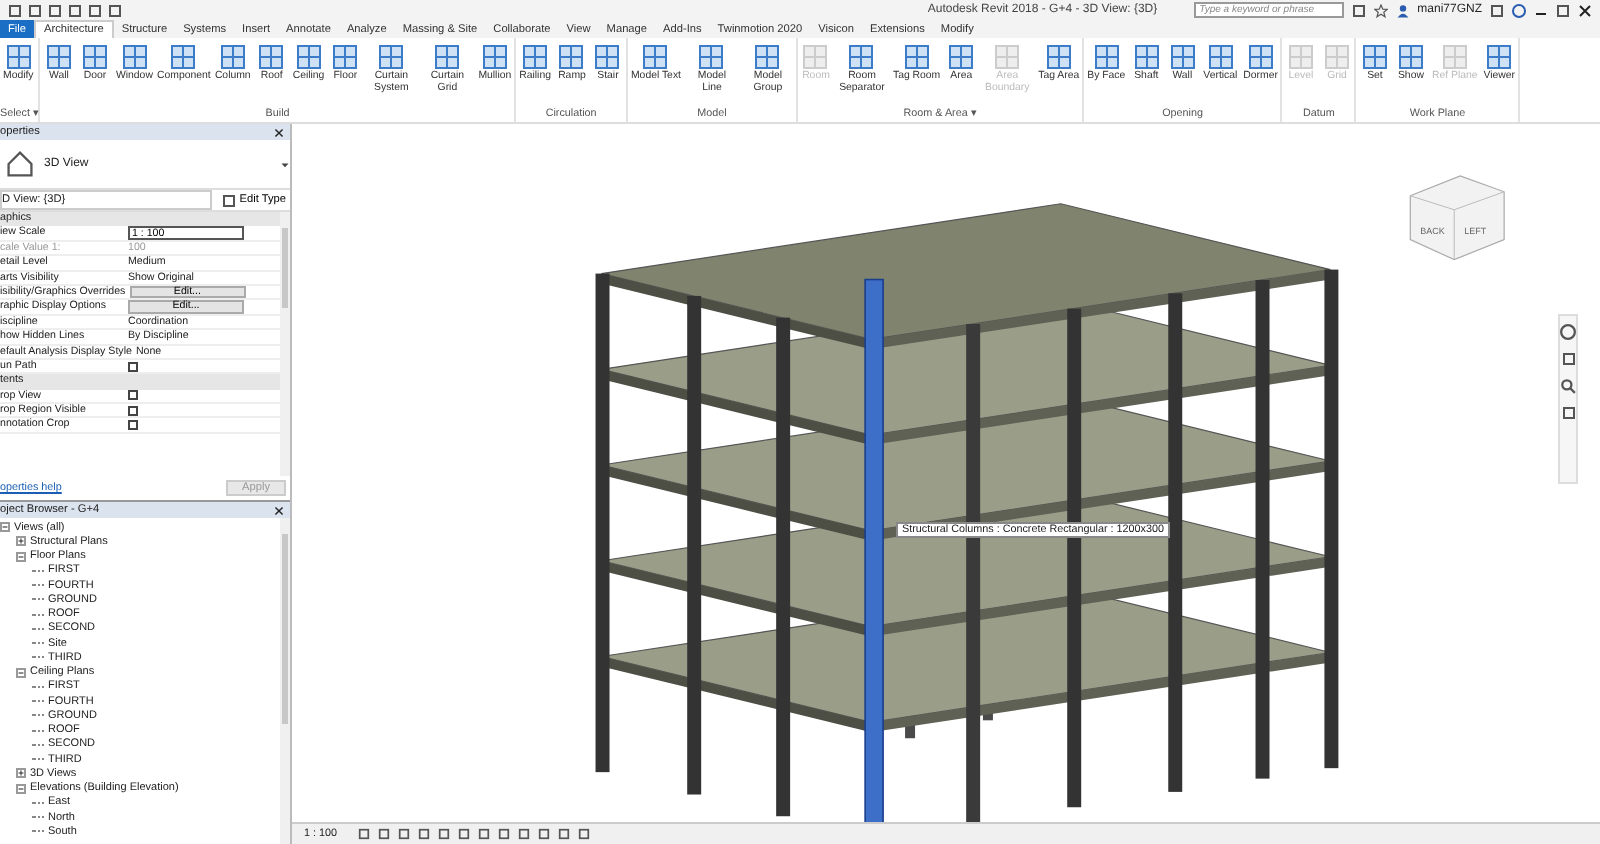 This screenshot has height=844, width=1600. What do you see at coordinates (20, 164) in the screenshot?
I see `house-icon` at bounding box center [20, 164].